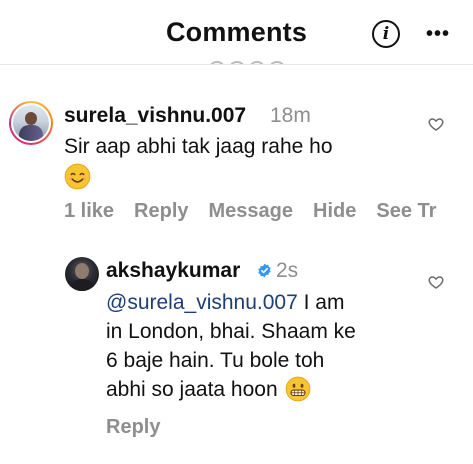  What do you see at coordinates (155, 116) in the screenshot?
I see `comment-username: surela_vishnu.007` at bounding box center [155, 116].